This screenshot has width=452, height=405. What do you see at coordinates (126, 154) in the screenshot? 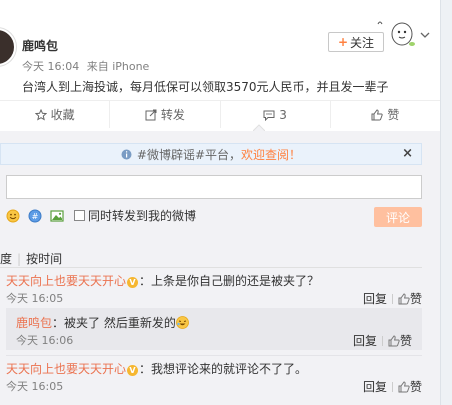
I see `info-icon` at bounding box center [126, 154].